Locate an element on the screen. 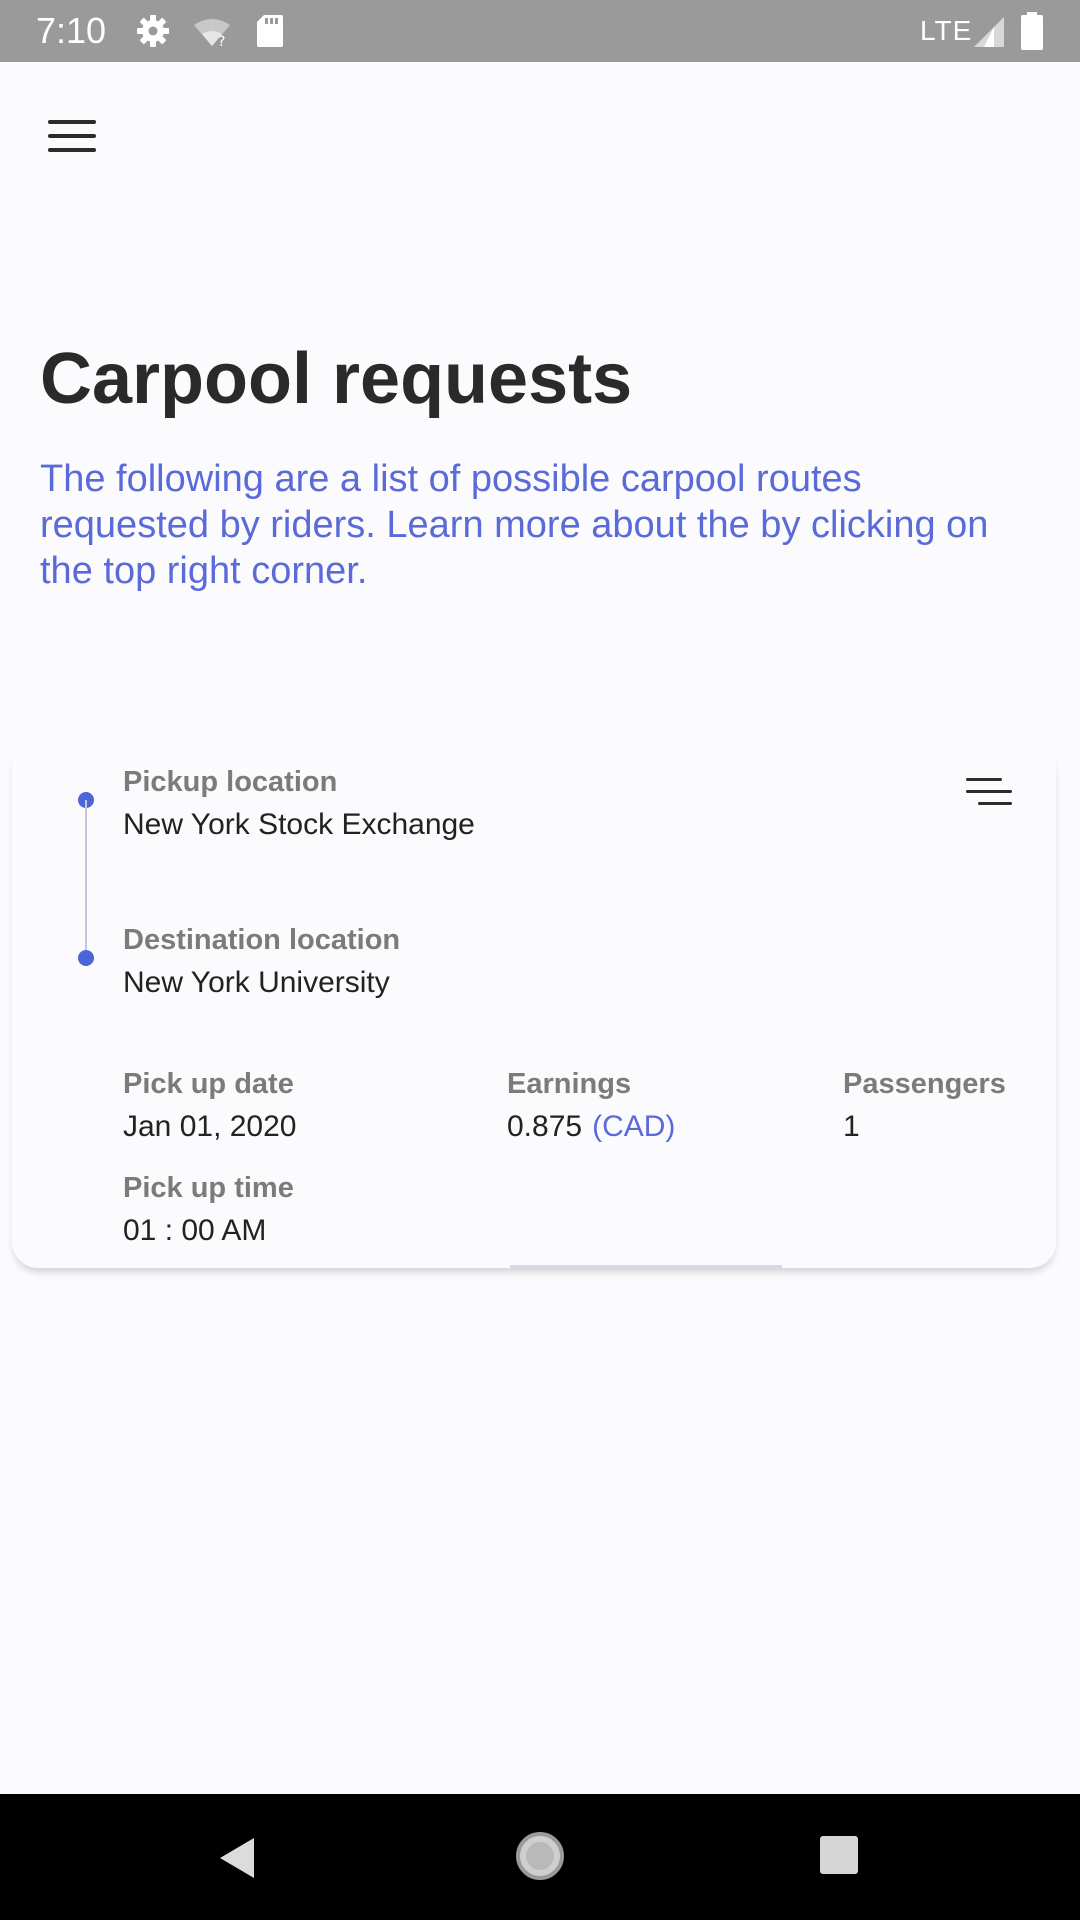 Image resolution: width=1080 pixels, height=1920 pixels. earnings-amount: 0.875 is located at coordinates (545, 1126).